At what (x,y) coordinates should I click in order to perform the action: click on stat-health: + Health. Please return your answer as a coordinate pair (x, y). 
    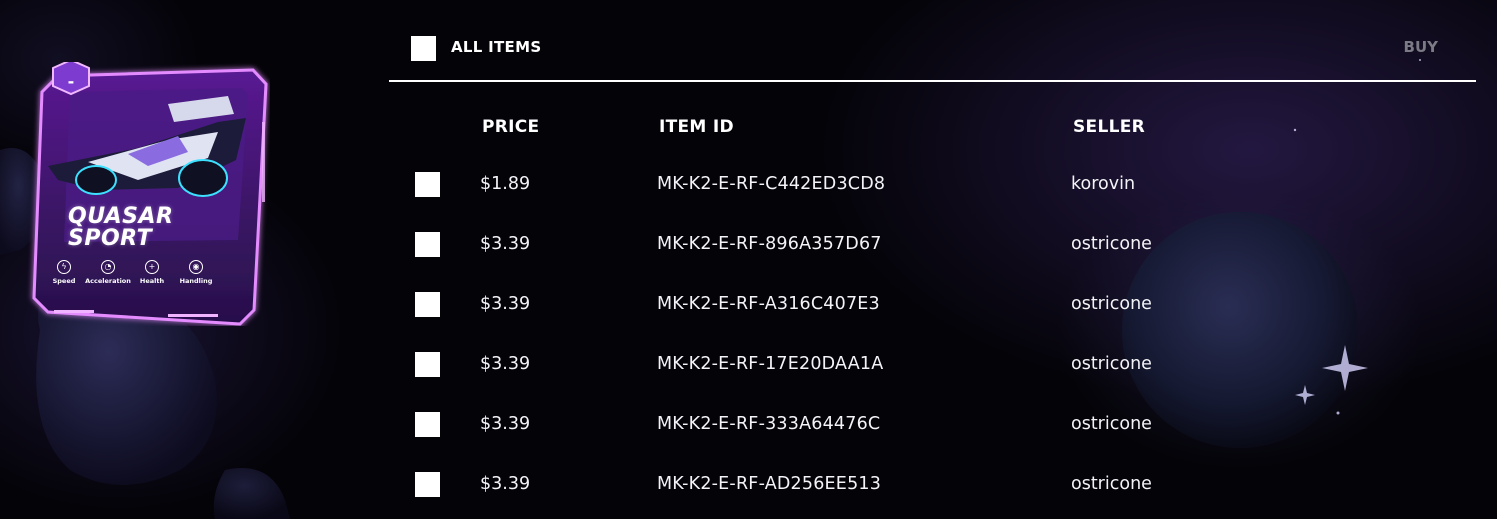
    Looking at the image, I should click on (152, 275).